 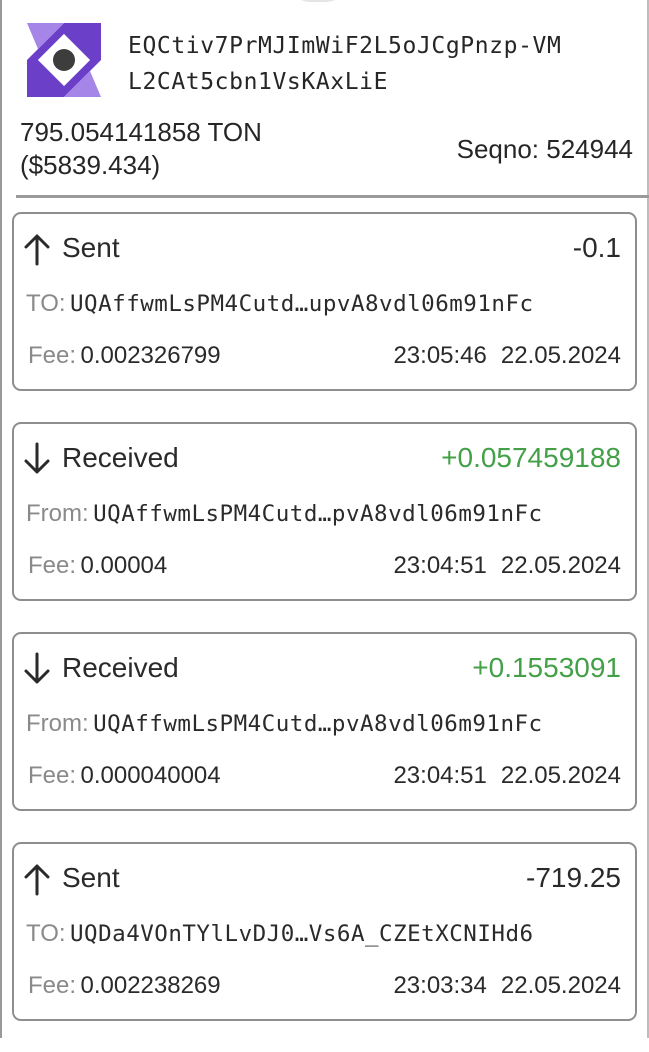 I want to click on fee-value: 0.002326799, so click(x=150, y=355).